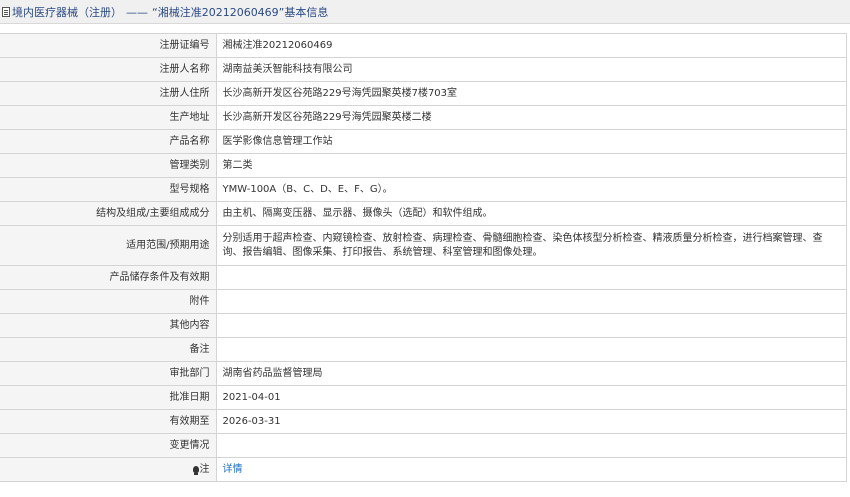  I want to click on row-value: 湖南益美沃智能科技有限公司, so click(531, 69).